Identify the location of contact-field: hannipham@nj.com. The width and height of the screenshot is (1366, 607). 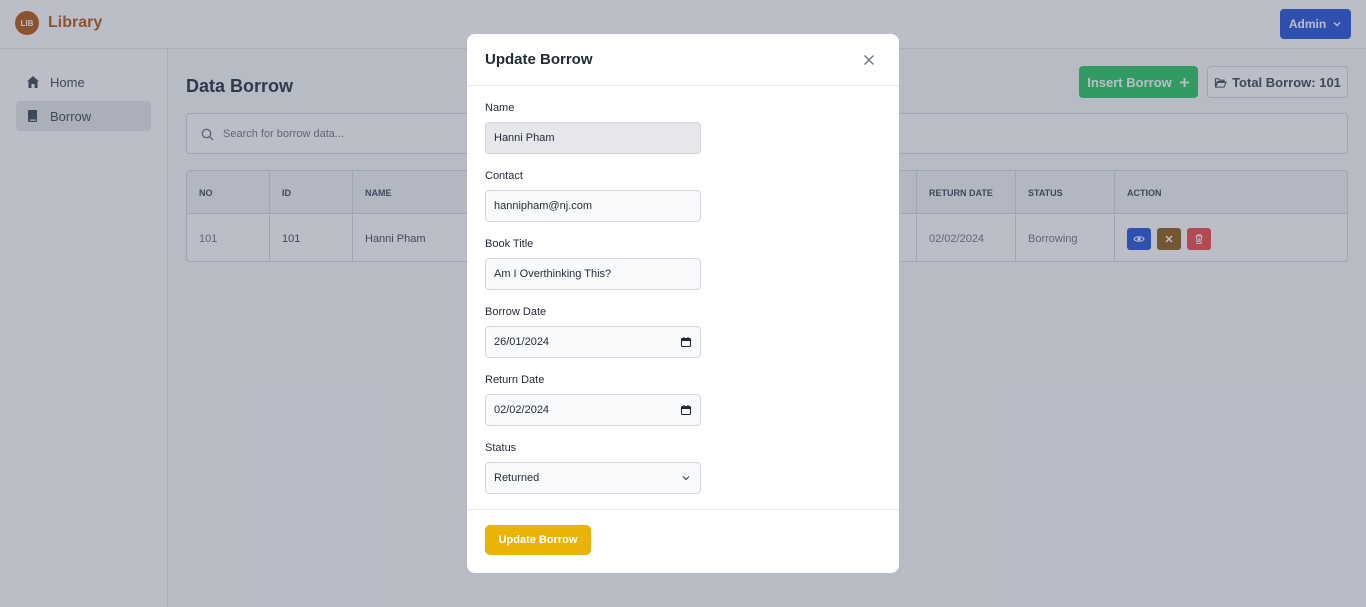
(593, 206).